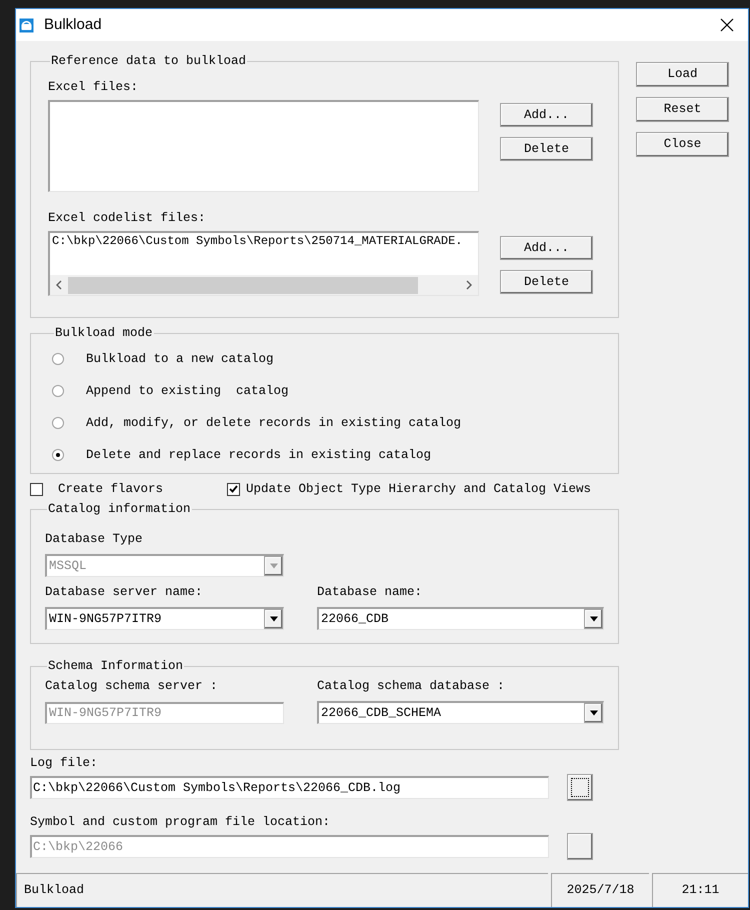  What do you see at coordinates (263, 146) in the screenshot?
I see `file-list` at bounding box center [263, 146].